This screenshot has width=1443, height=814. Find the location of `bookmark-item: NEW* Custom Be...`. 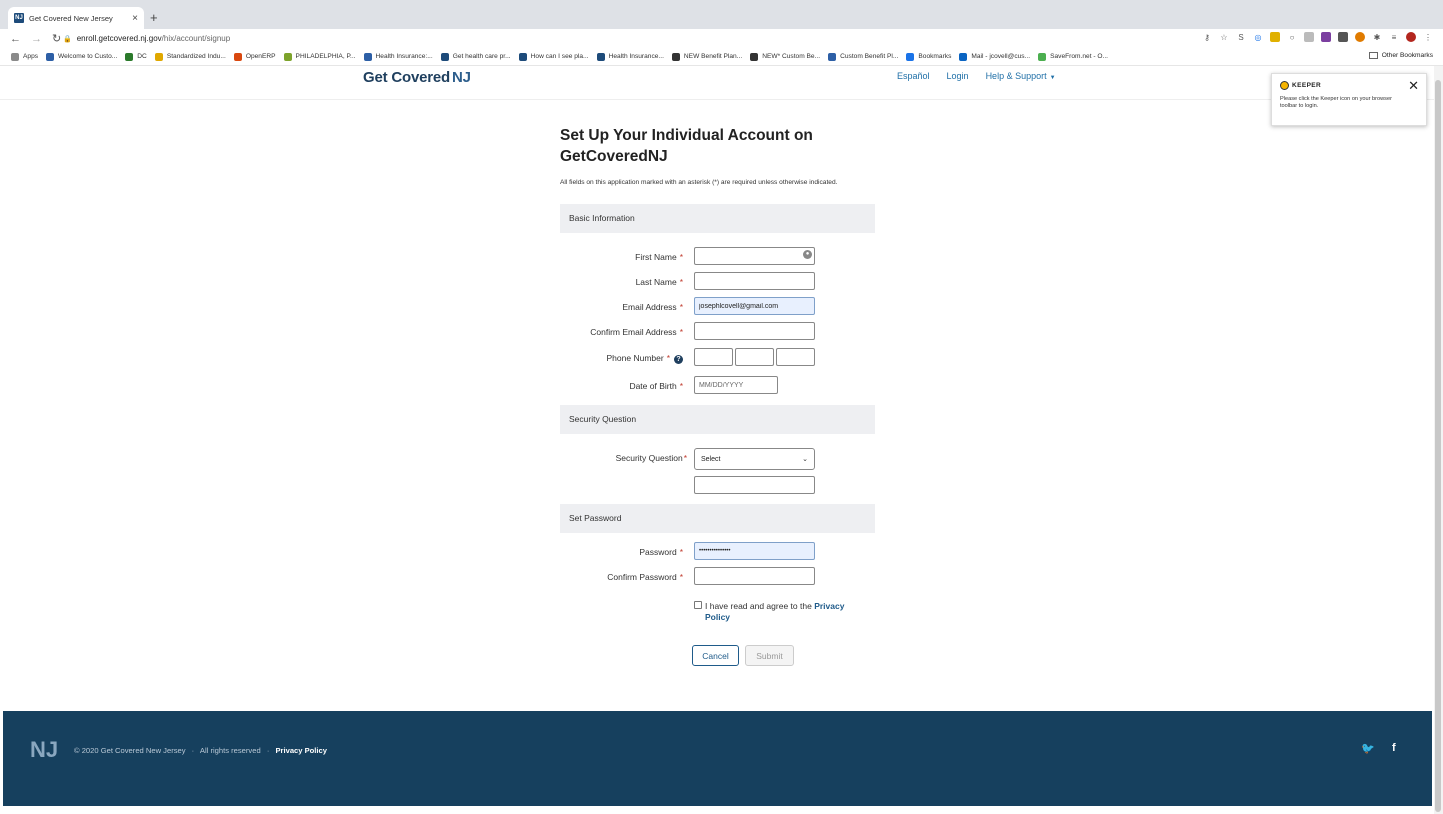

bookmark-item: NEW* Custom Be... is located at coordinates (785, 56).